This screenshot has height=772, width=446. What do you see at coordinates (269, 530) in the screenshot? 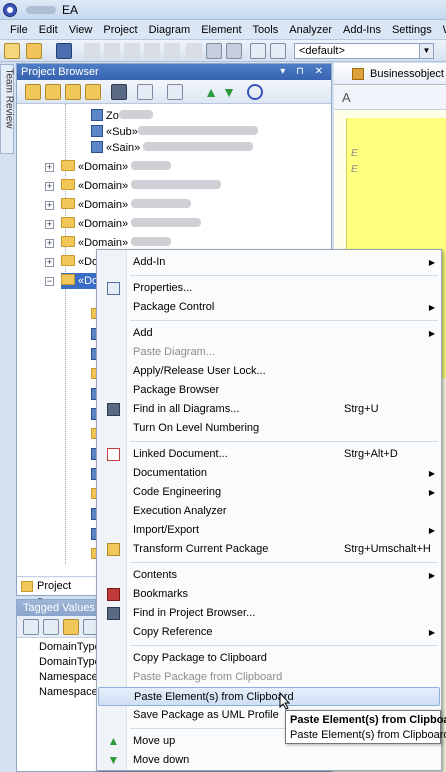
I see `context-menu-item: Import/Export ▶` at bounding box center [269, 530].